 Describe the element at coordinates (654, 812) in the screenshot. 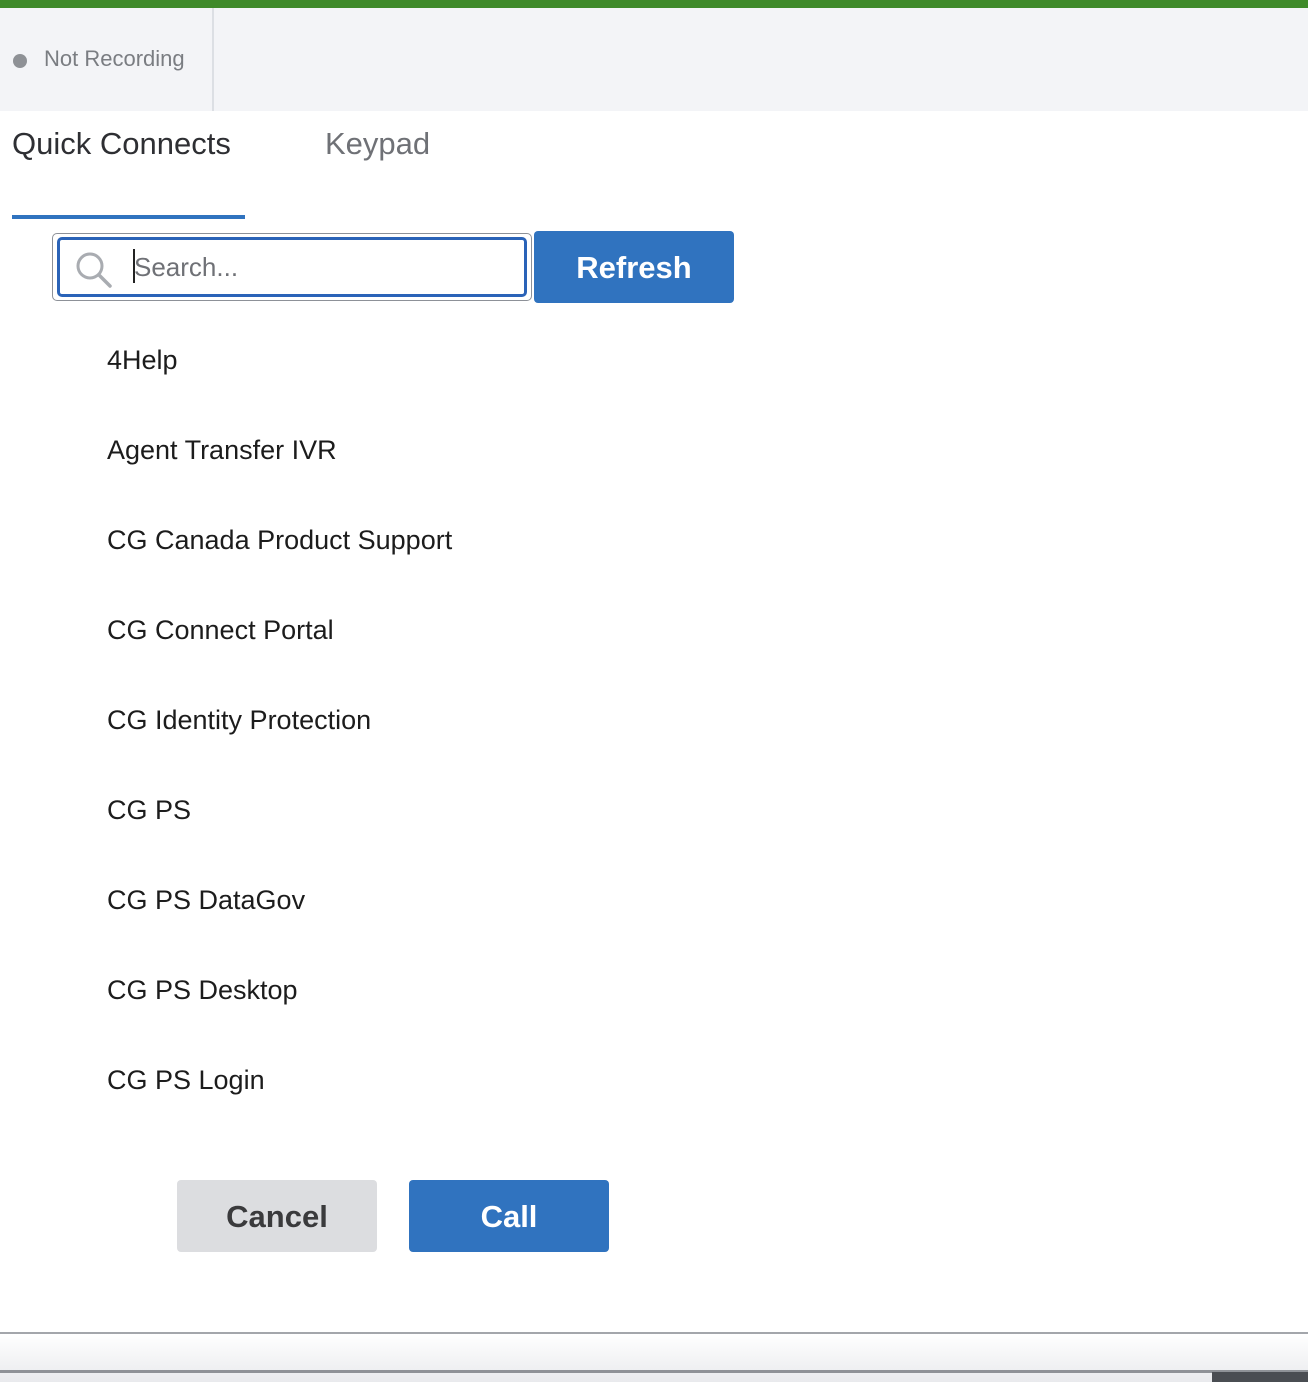

I see `list-item: CG PS` at that location.